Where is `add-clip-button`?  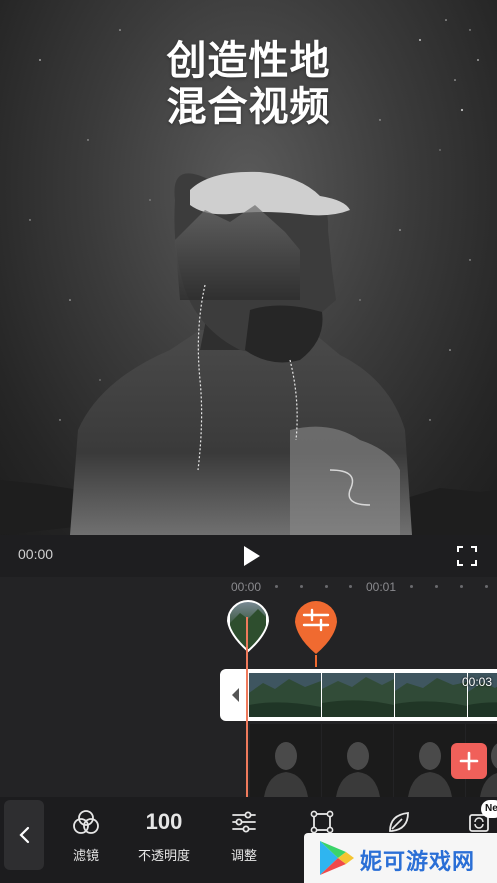
add-clip-button is located at coordinates (469, 761).